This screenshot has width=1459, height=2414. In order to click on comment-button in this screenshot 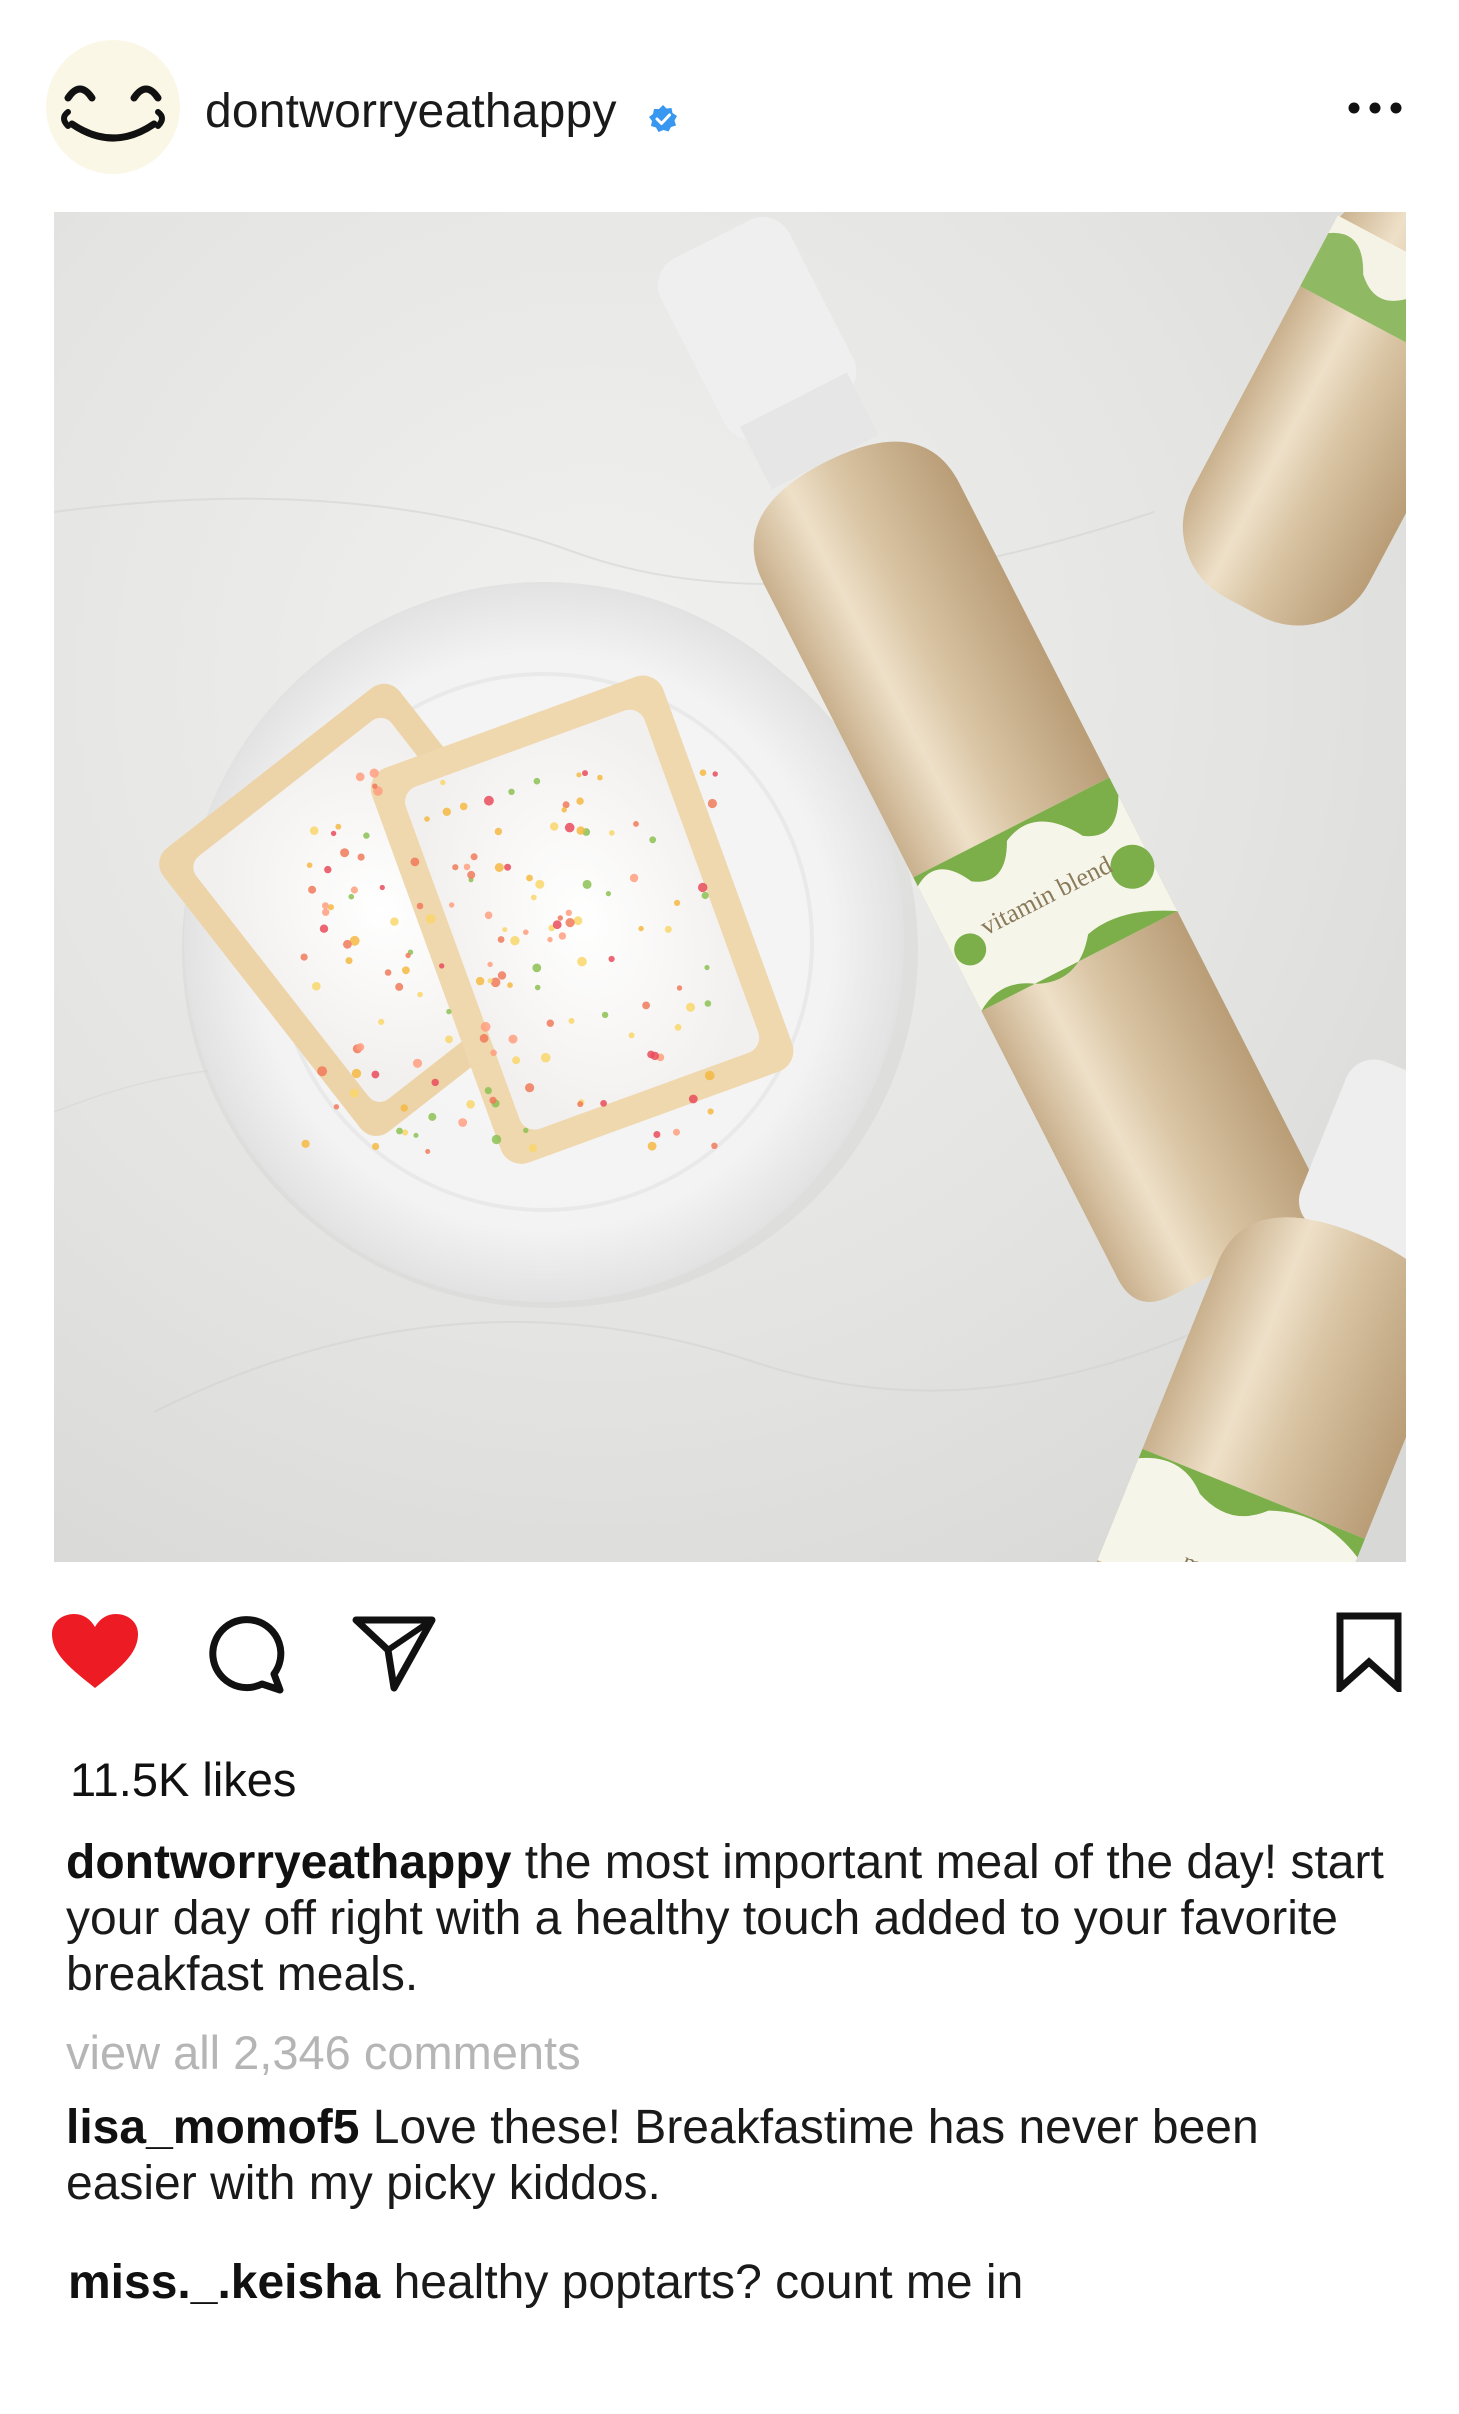, I will do `click(245, 1653)`.